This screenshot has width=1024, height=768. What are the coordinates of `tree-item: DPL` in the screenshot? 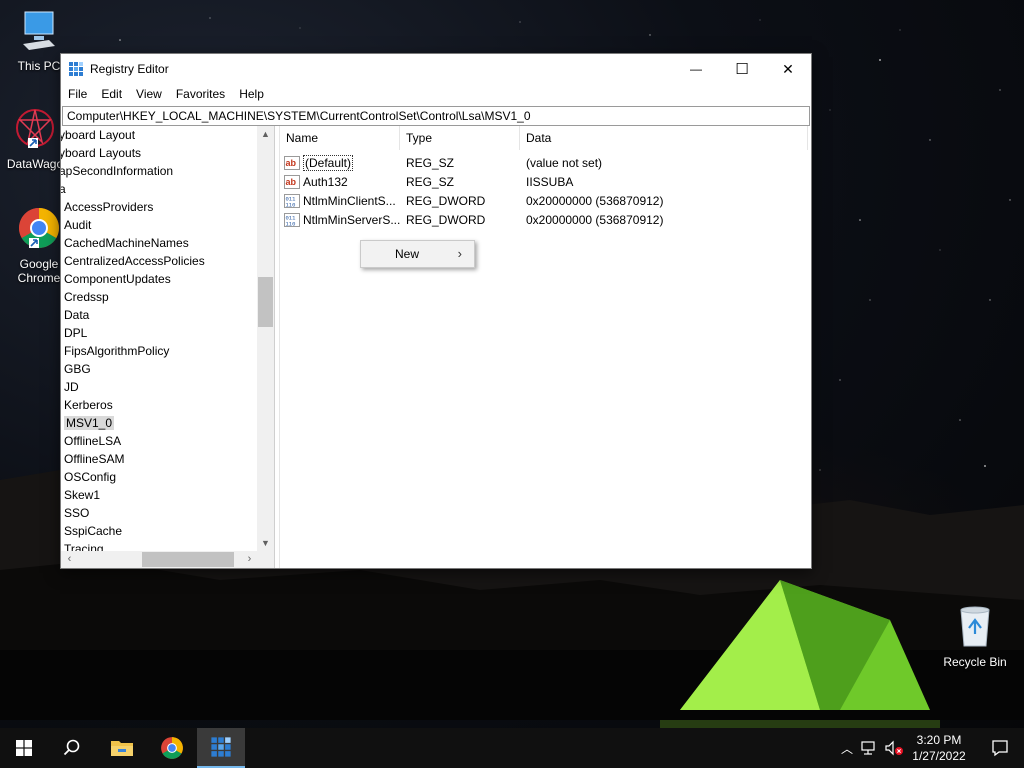 It's located at (159, 333).